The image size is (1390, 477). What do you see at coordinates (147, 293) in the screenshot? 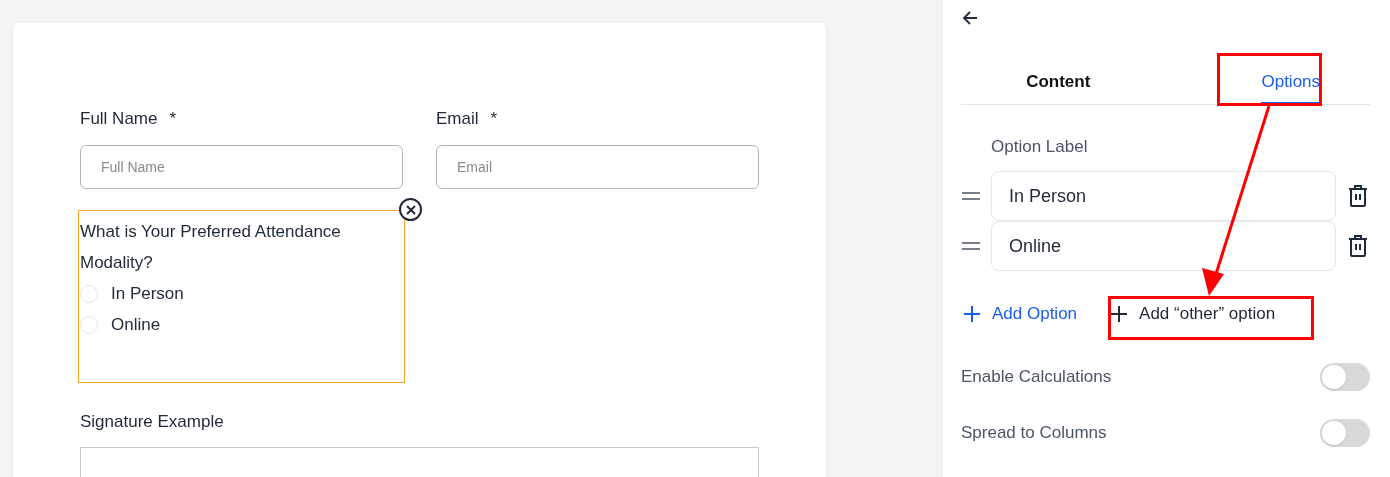
I see `option-label: In Person` at bounding box center [147, 293].